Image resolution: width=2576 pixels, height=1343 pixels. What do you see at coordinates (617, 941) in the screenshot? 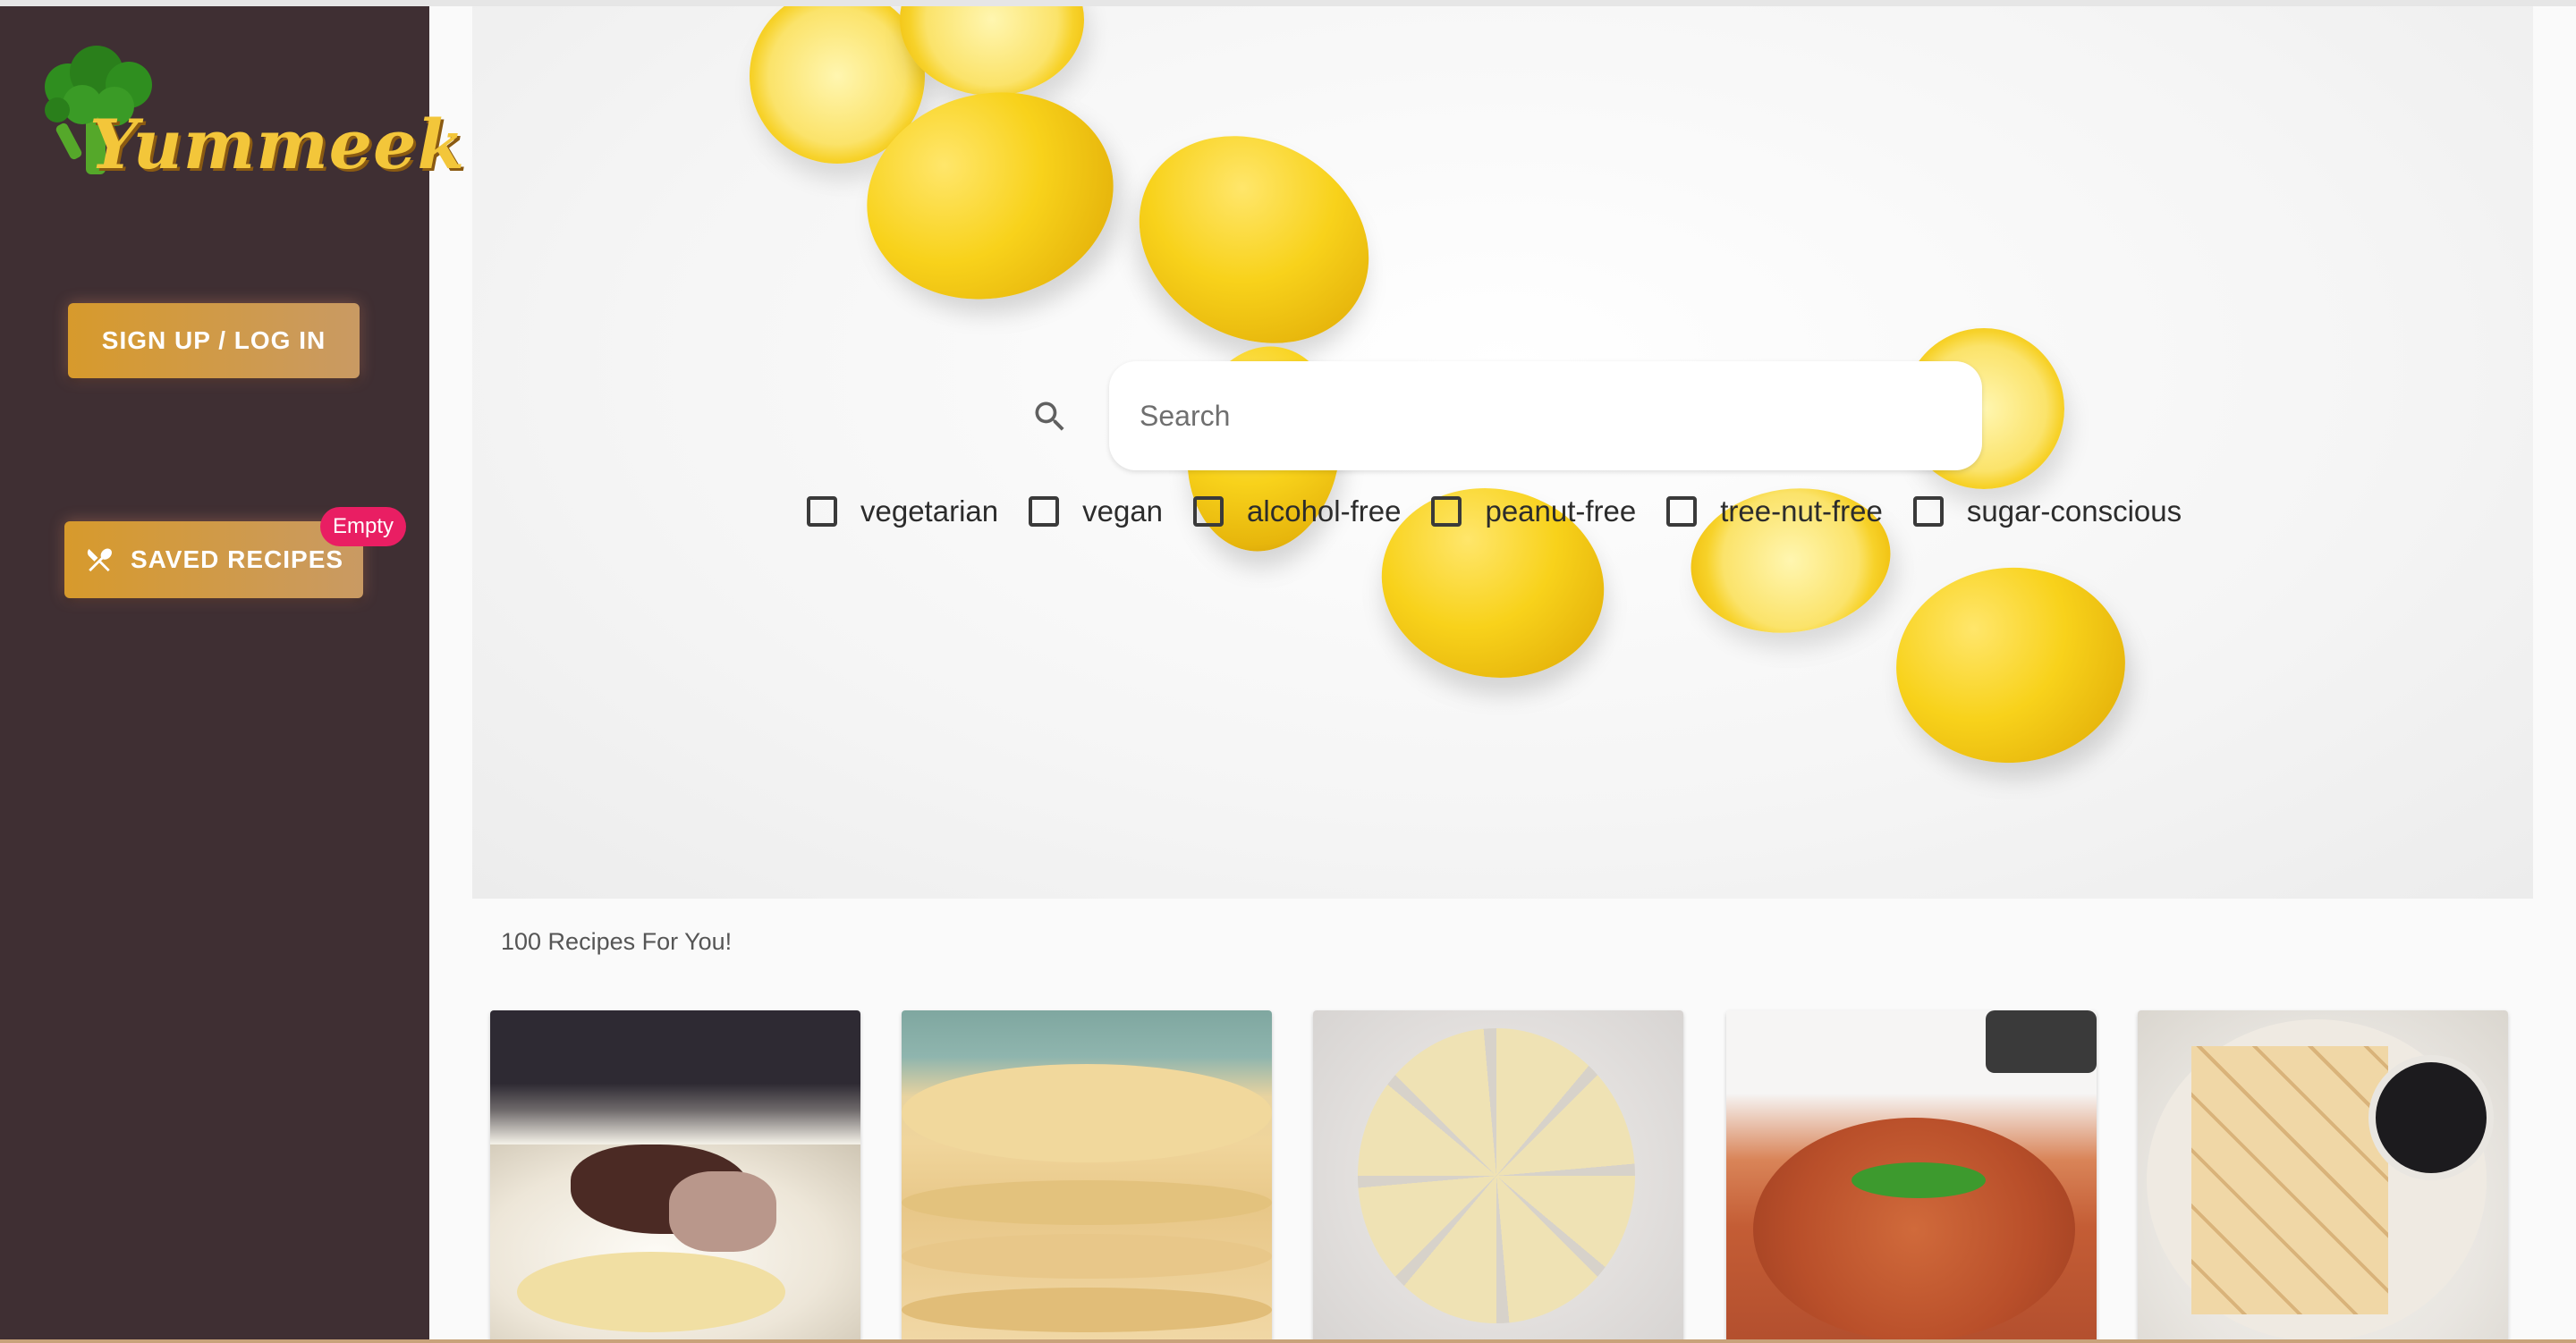
I see `results-count: 100 Recipes For You!` at bounding box center [617, 941].